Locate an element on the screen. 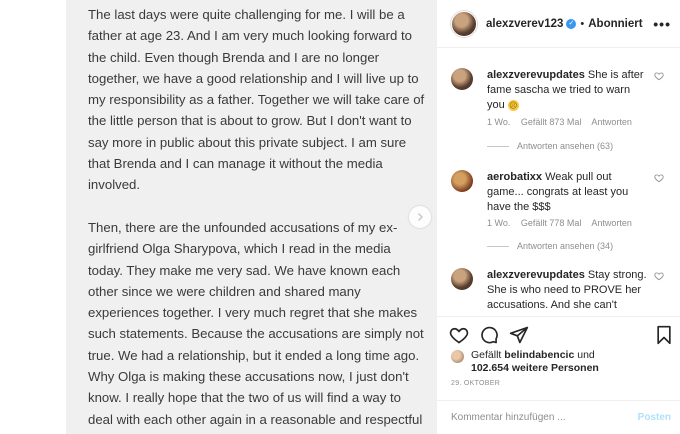 This screenshot has width=680, height=434. author-avatar is located at coordinates (464, 23).